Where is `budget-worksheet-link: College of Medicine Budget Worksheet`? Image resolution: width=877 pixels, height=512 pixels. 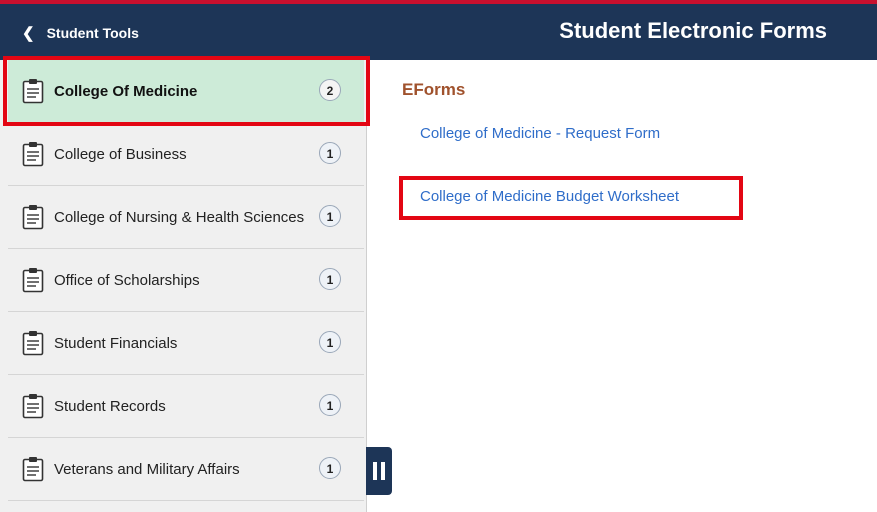
budget-worksheet-link: College of Medicine Budget Worksheet is located at coordinates (549, 196).